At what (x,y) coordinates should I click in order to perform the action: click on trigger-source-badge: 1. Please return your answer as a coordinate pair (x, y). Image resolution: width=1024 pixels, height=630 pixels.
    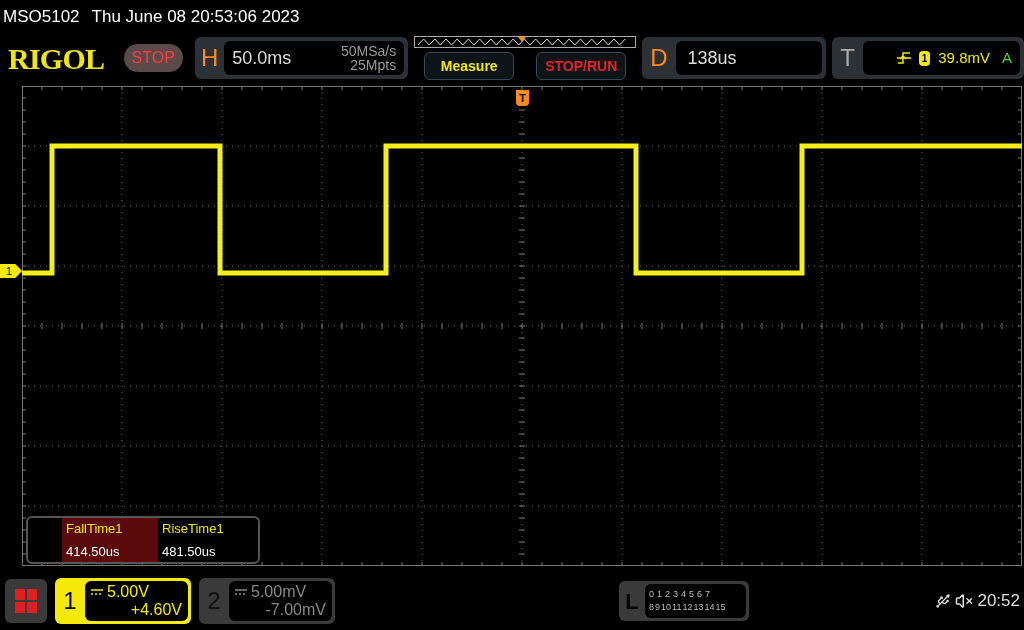
    Looking at the image, I should click on (924, 58).